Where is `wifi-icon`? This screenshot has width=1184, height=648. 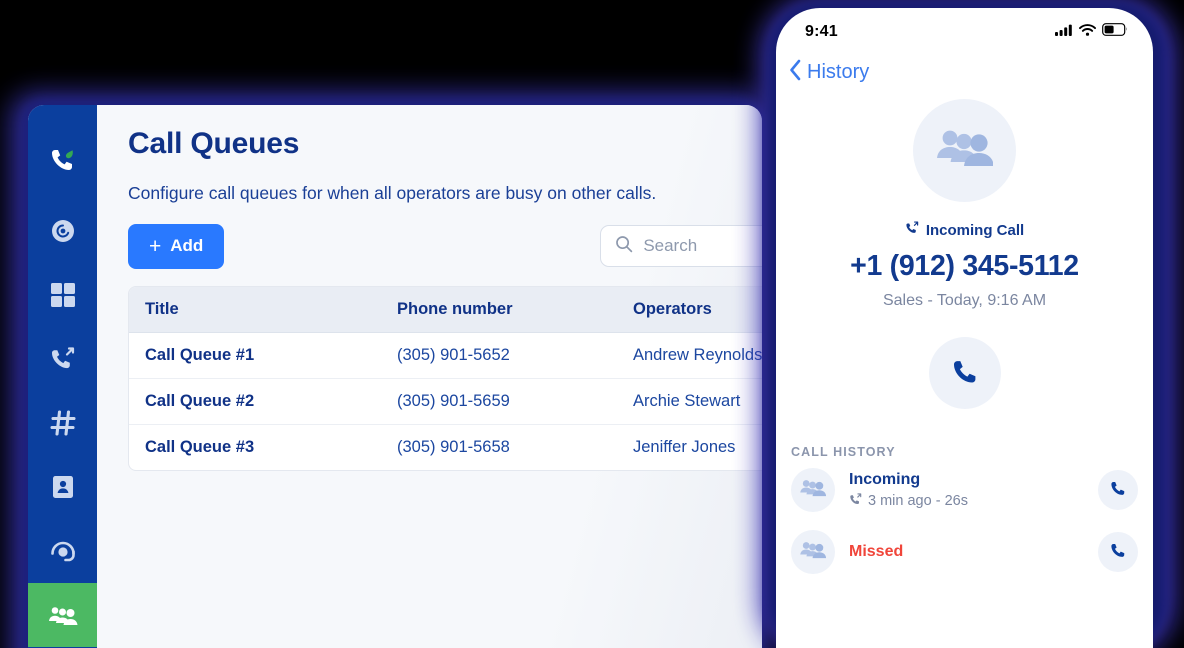
wifi-icon is located at coordinates (1087, 32).